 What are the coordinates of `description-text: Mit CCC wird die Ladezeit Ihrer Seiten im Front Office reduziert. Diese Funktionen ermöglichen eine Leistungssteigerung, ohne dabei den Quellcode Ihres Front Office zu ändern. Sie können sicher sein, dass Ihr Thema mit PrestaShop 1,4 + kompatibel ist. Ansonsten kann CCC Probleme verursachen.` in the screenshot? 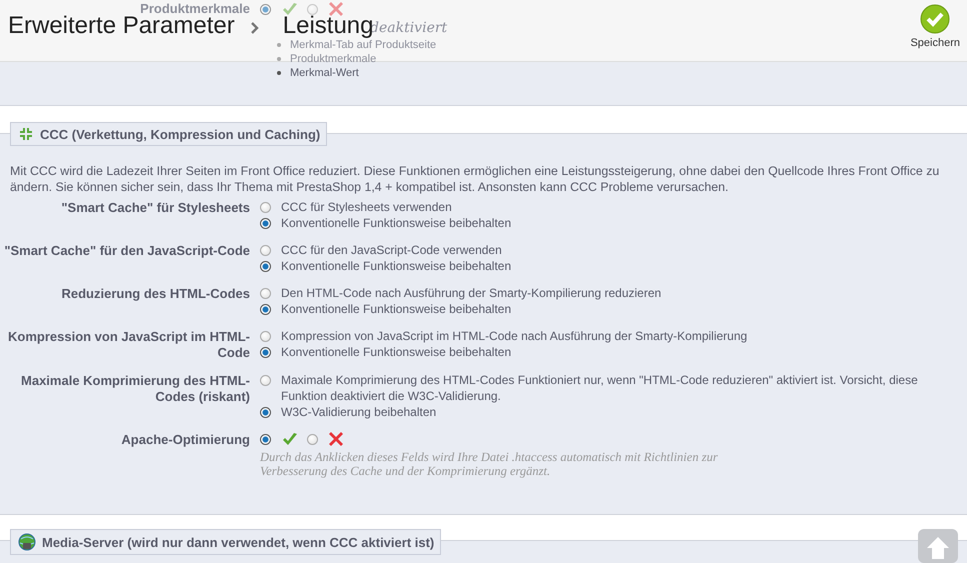 It's located at (474, 179).